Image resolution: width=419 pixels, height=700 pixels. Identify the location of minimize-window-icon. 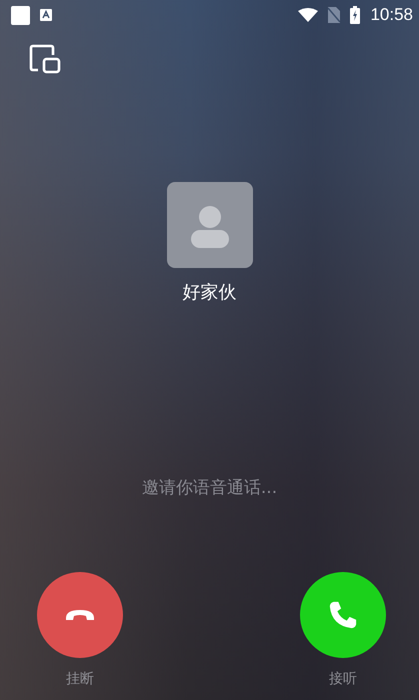
(45, 59).